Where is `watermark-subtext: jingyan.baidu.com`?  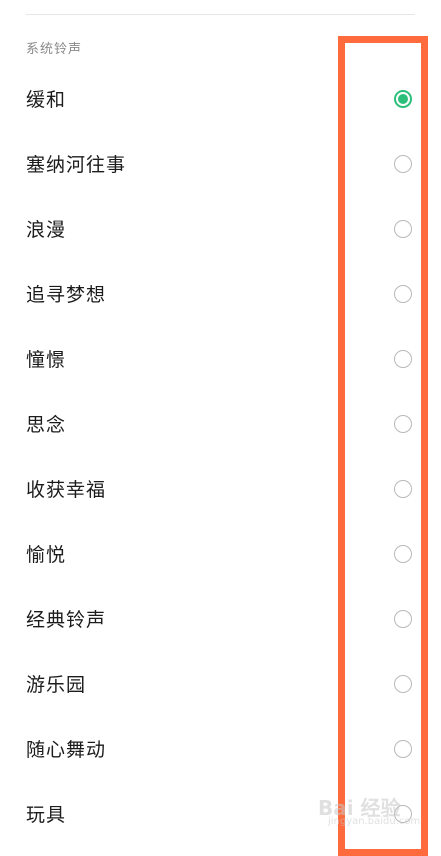 watermark-subtext: jingyan.baidu.com is located at coordinates (374, 821).